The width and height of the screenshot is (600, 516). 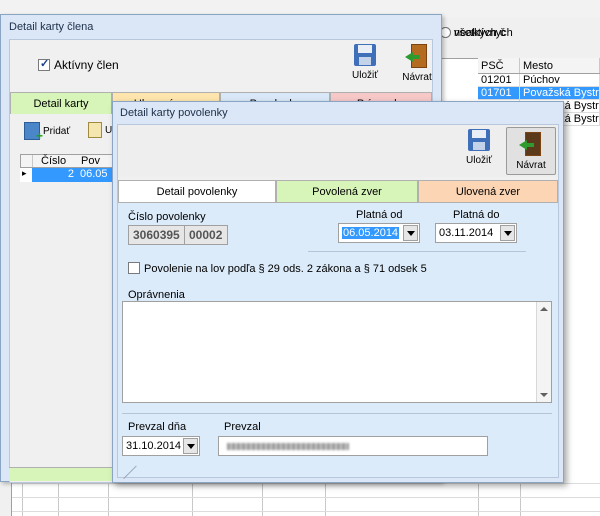 What do you see at coordinates (337, 352) in the screenshot?
I see `authorizations-textarea` at bounding box center [337, 352].